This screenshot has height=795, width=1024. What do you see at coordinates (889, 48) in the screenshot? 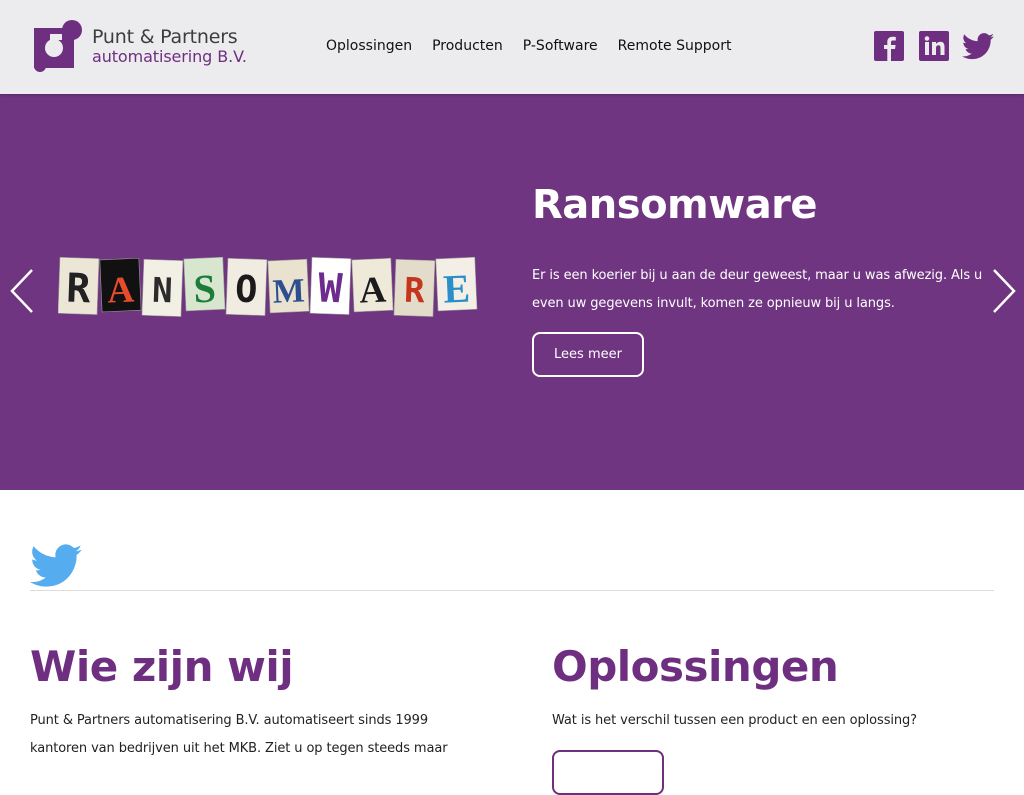
I see `facebook-icon` at bounding box center [889, 48].